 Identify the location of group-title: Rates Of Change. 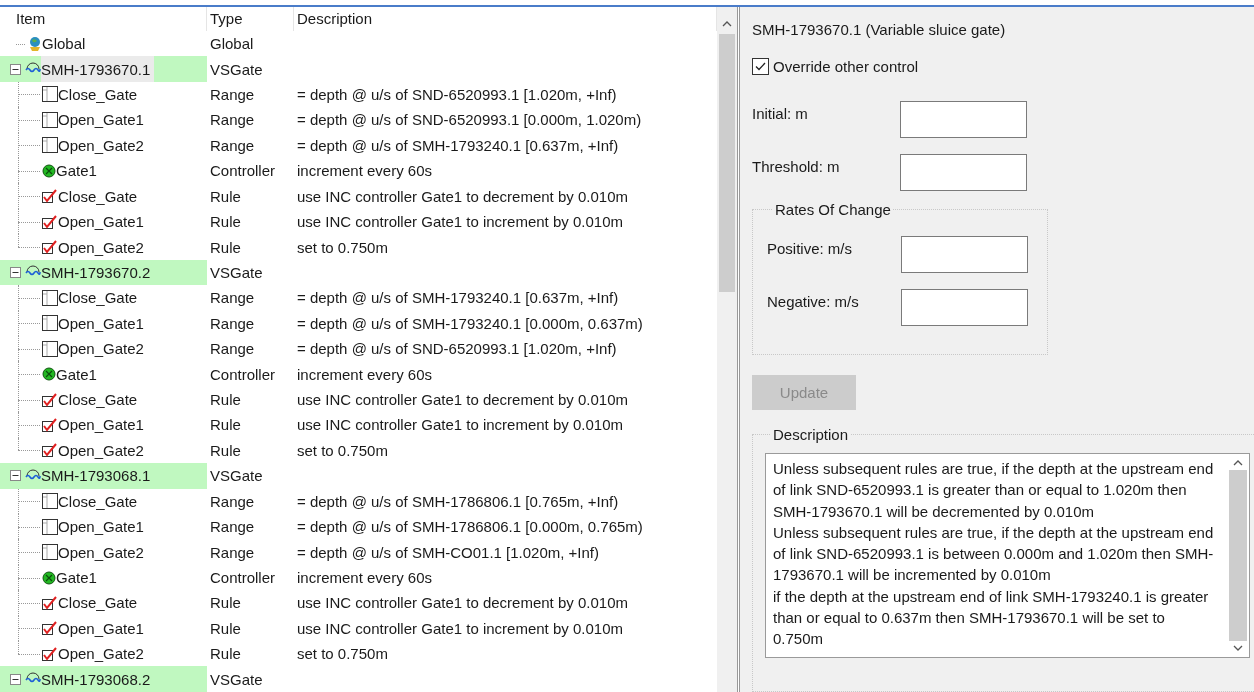
(833, 209).